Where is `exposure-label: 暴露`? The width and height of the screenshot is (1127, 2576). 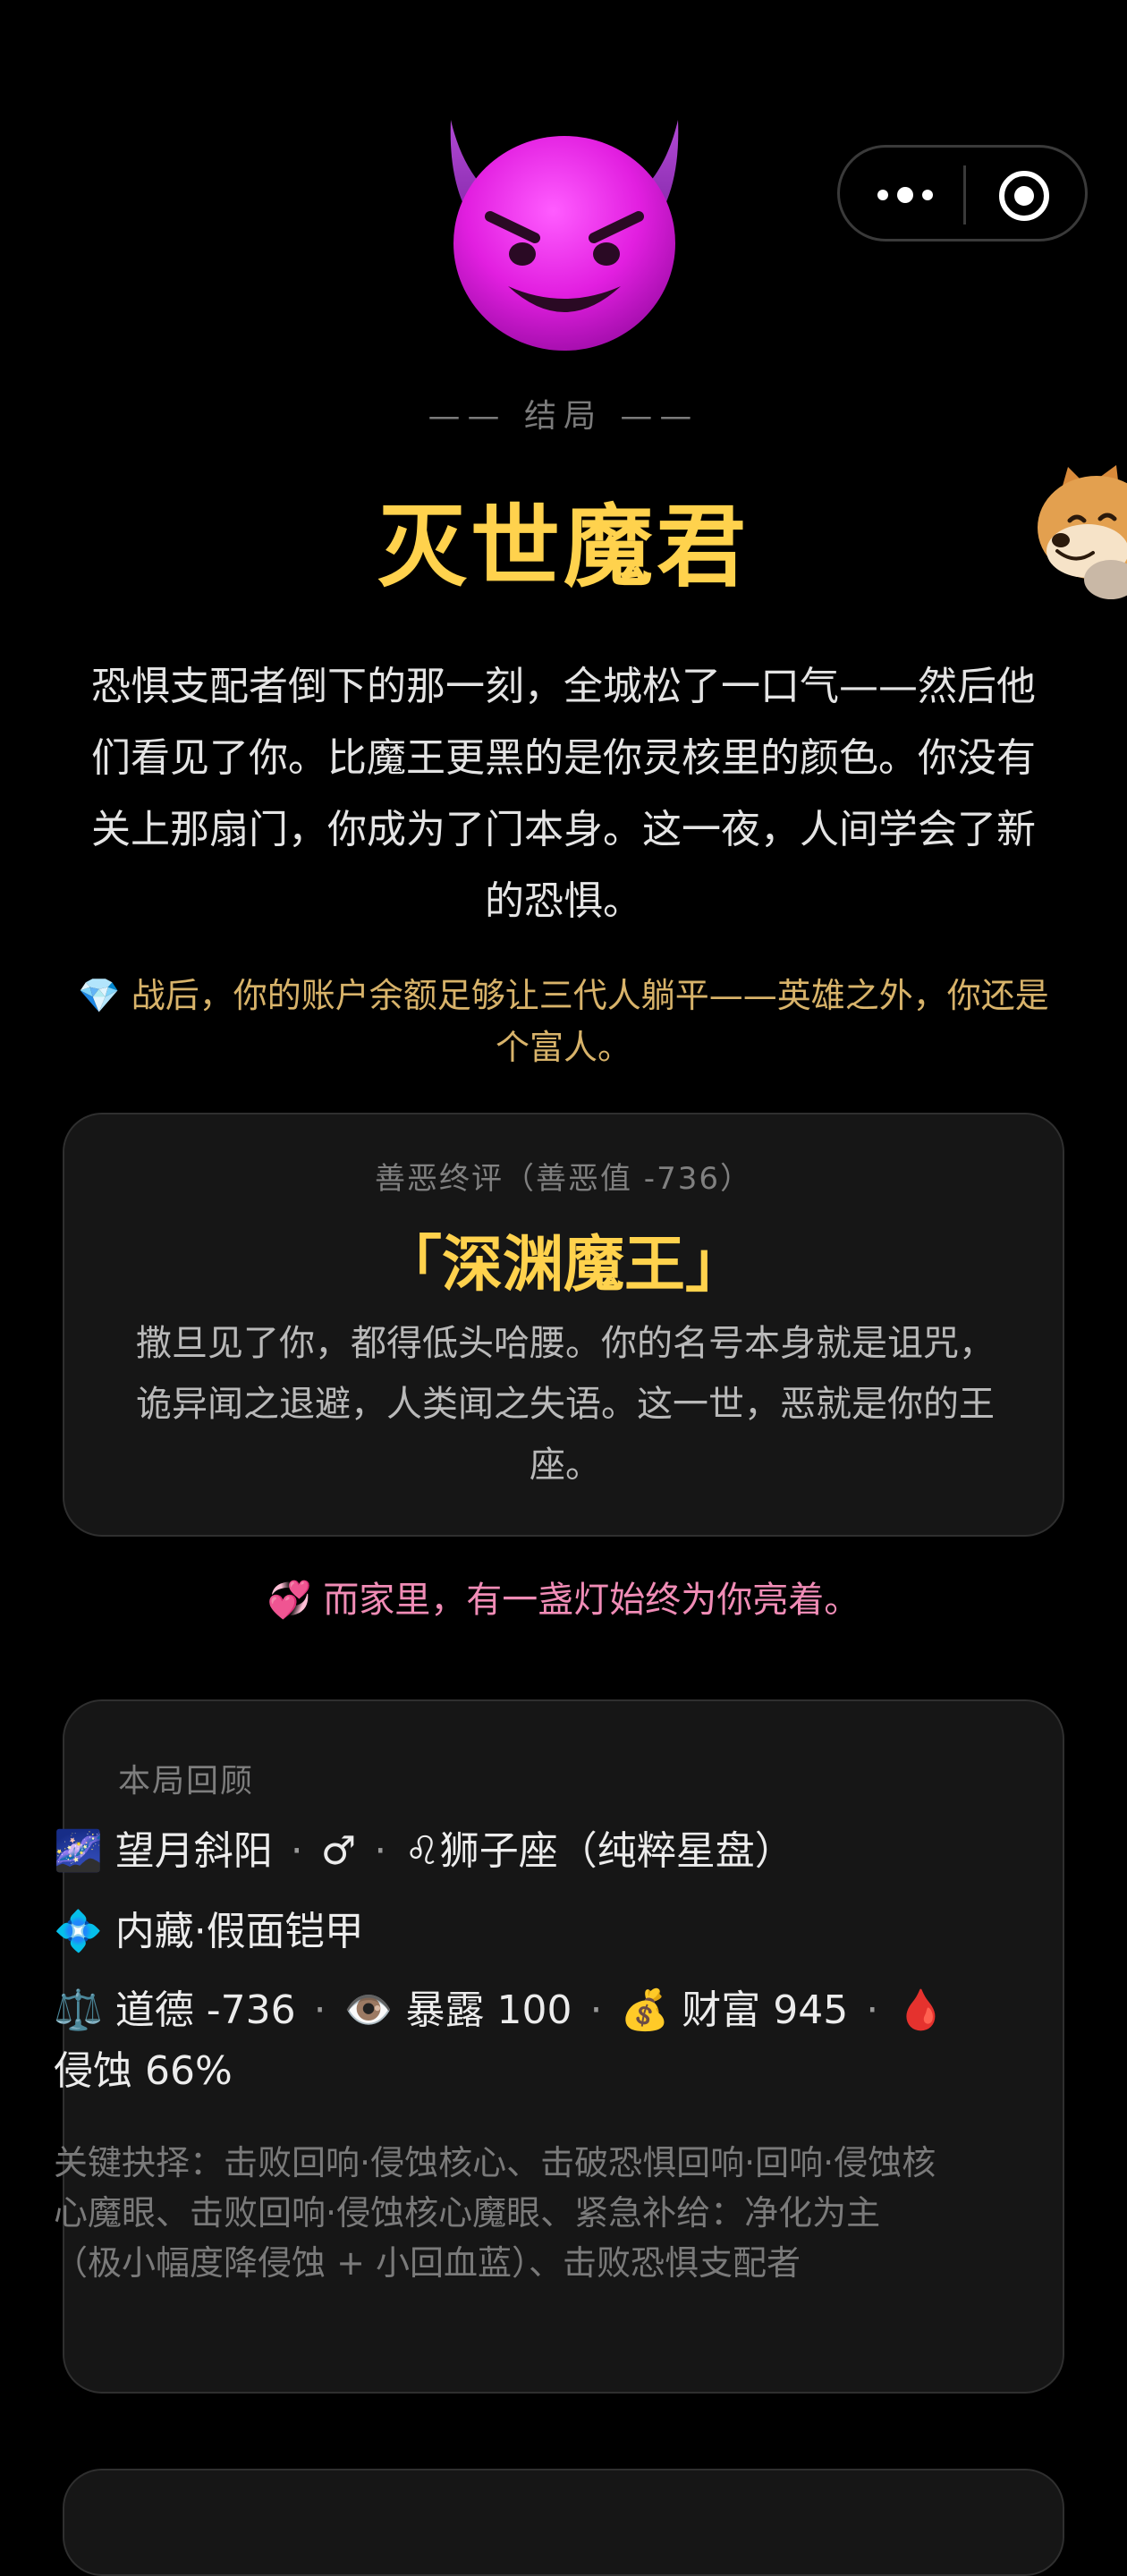
exposure-label: 暴露 is located at coordinates (445, 2010).